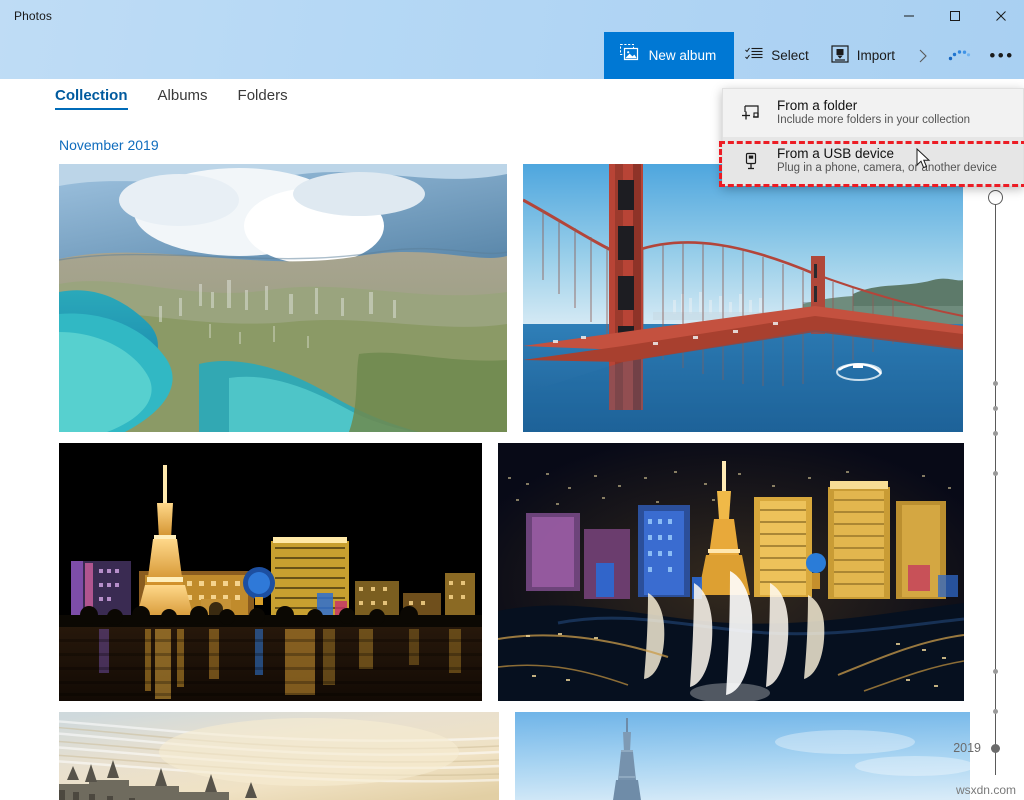  What do you see at coordinates (817, 105) in the screenshot?
I see `menu-item-title: From a folder` at bounding box center [817, 105].